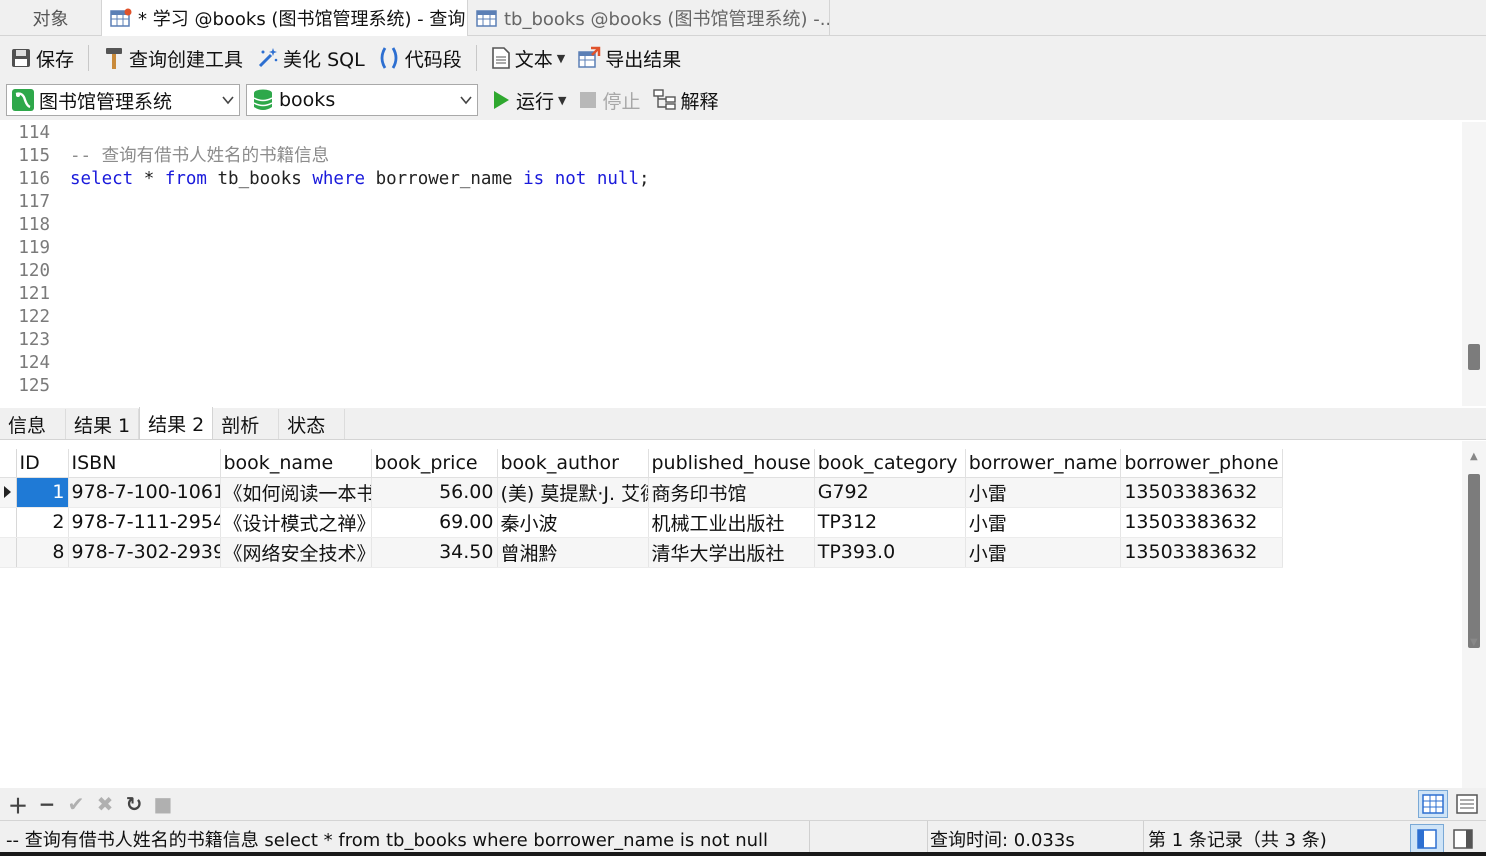 The height and width of the screenshot is (856, 1486). What do you see at coordinates (573, 492) in the screenshot?
I see `table-cell: (美) 莫提默·J. 艾德勒` at bounding box center [573, 492].